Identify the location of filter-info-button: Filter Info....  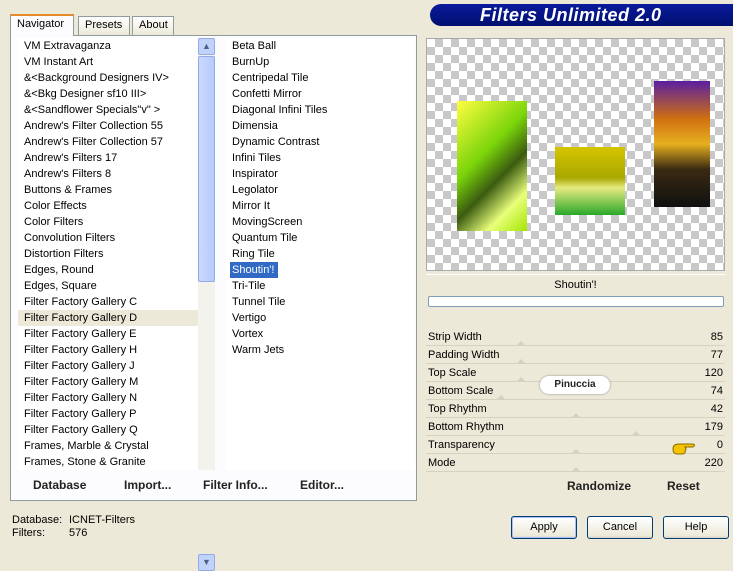
(235, 485).